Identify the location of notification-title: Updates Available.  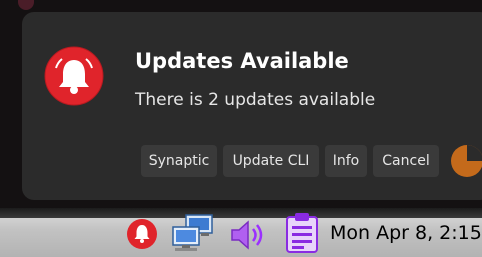
(242, 61).